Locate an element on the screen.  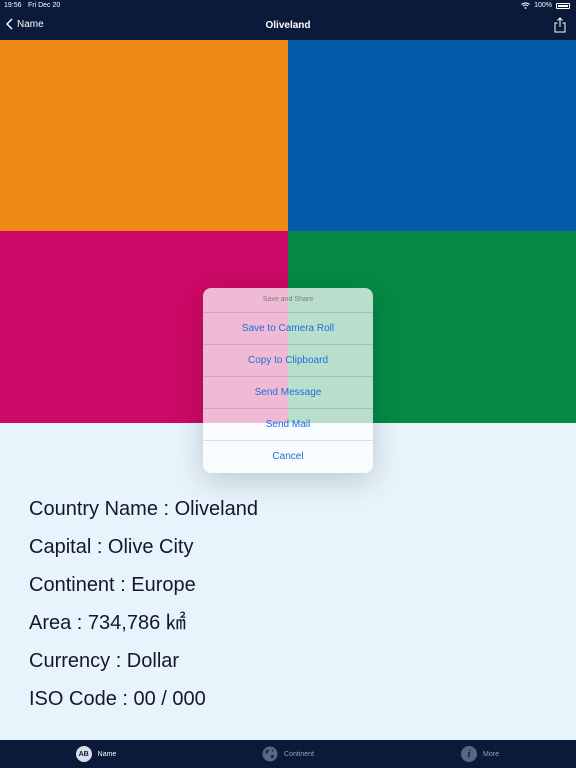
navigation-bar: Name Oliveland is located at coordinates (288, 26).